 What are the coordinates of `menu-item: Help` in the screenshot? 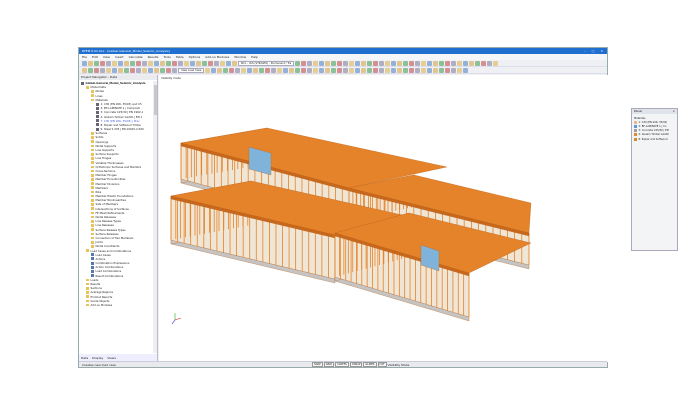 It's located at (254, 57).